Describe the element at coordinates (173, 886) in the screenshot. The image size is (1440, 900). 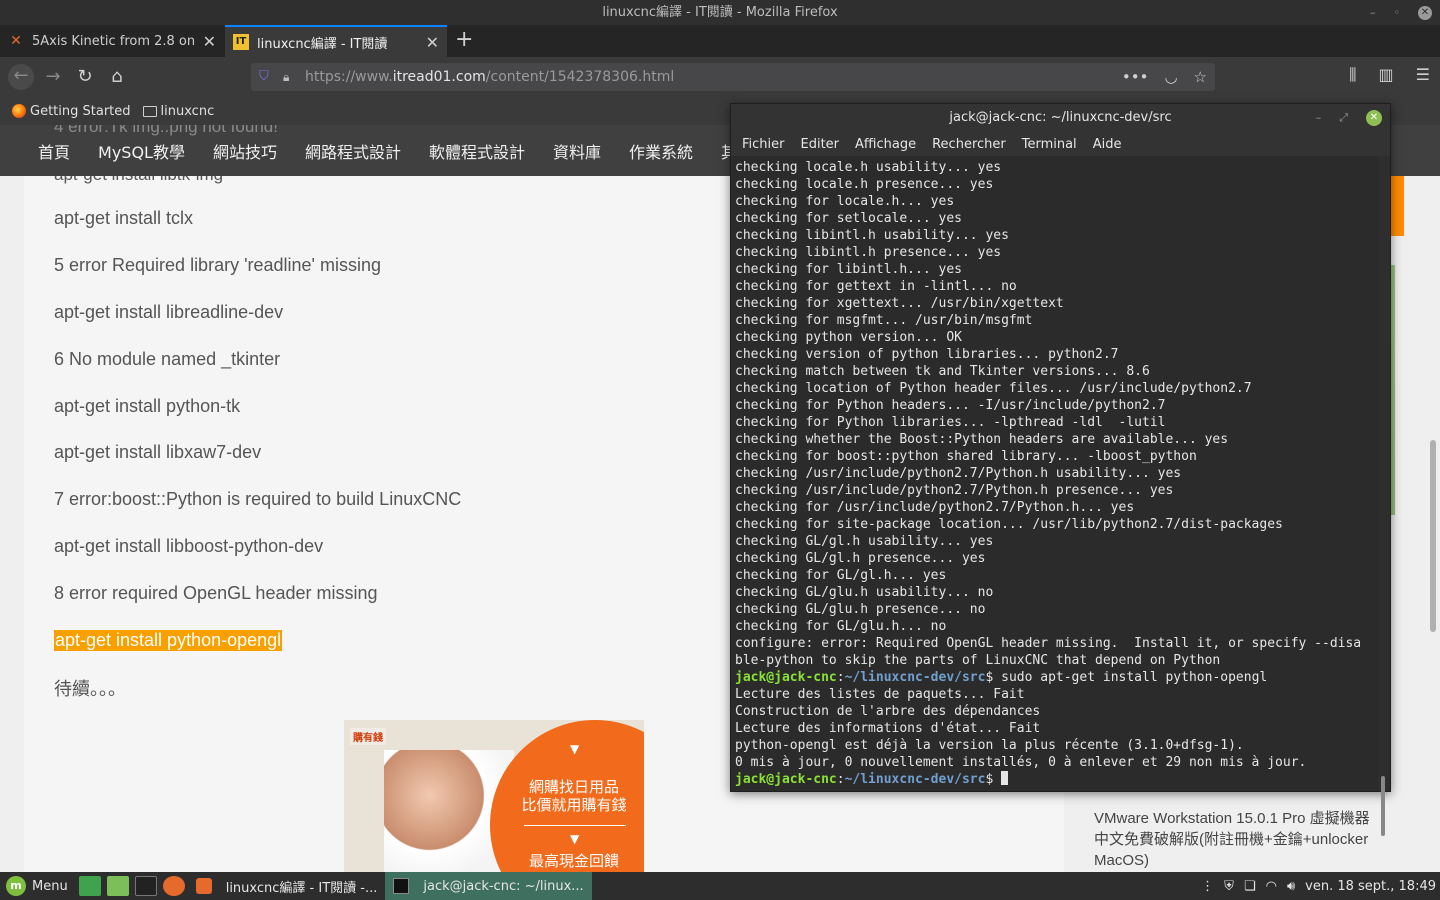
I see `firefox-launcher-icon` at that location.